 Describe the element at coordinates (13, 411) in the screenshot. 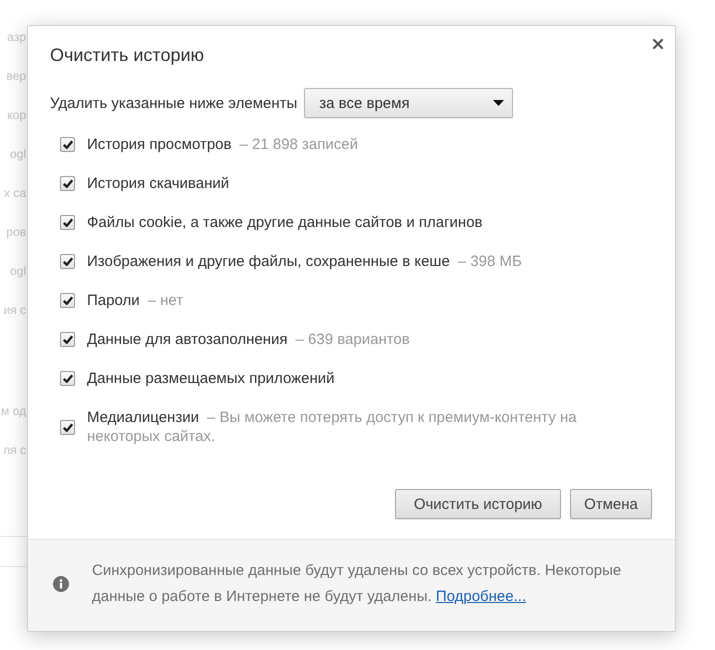

I see `background-text: м од` at that location.